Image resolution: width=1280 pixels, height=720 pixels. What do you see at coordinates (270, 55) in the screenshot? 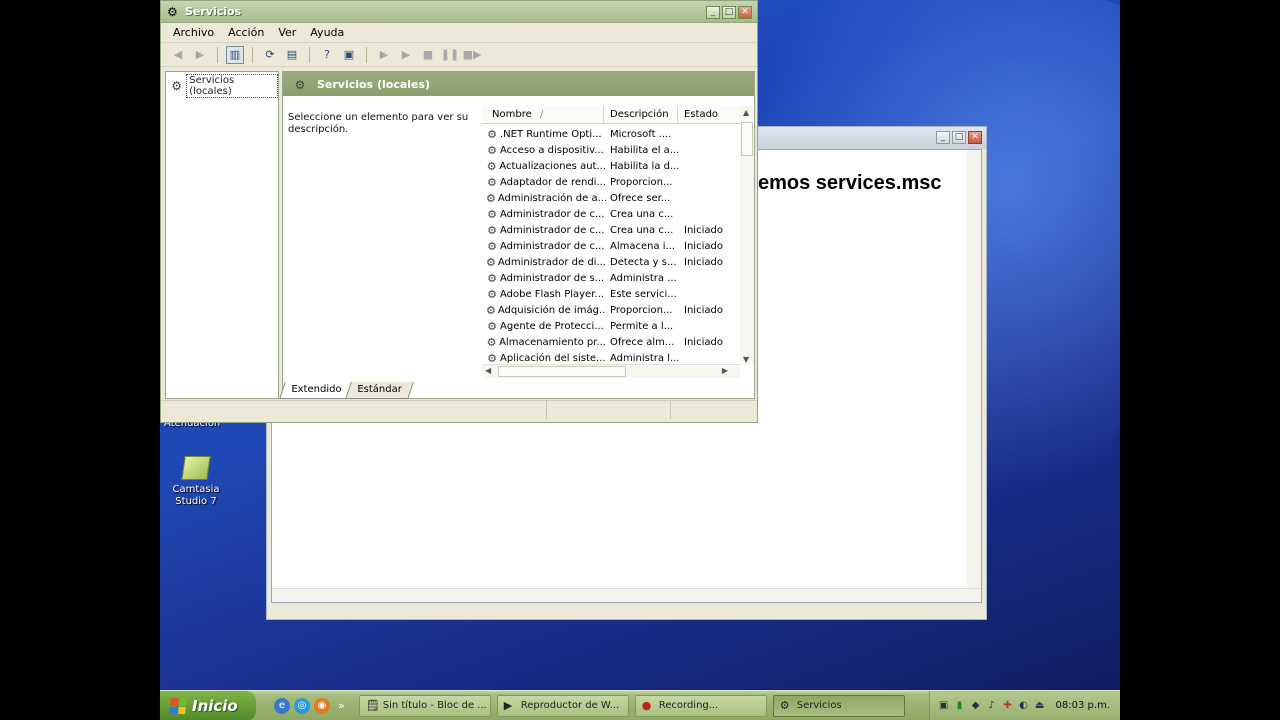
I see `refresh-icon: ⟳` at bounding box center [270, 55].